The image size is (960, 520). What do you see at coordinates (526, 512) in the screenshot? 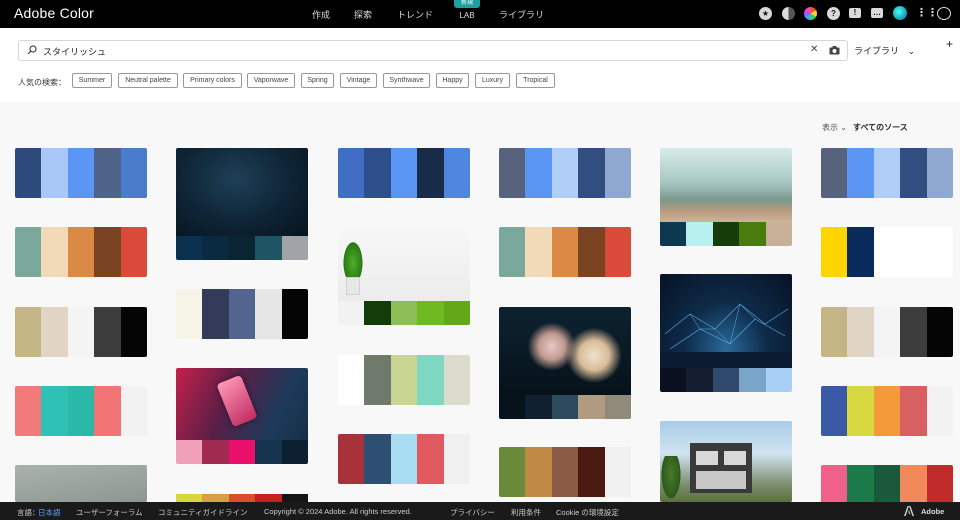
I see `footer-link-terms: 利用条件` at bounding box center [526, 512].